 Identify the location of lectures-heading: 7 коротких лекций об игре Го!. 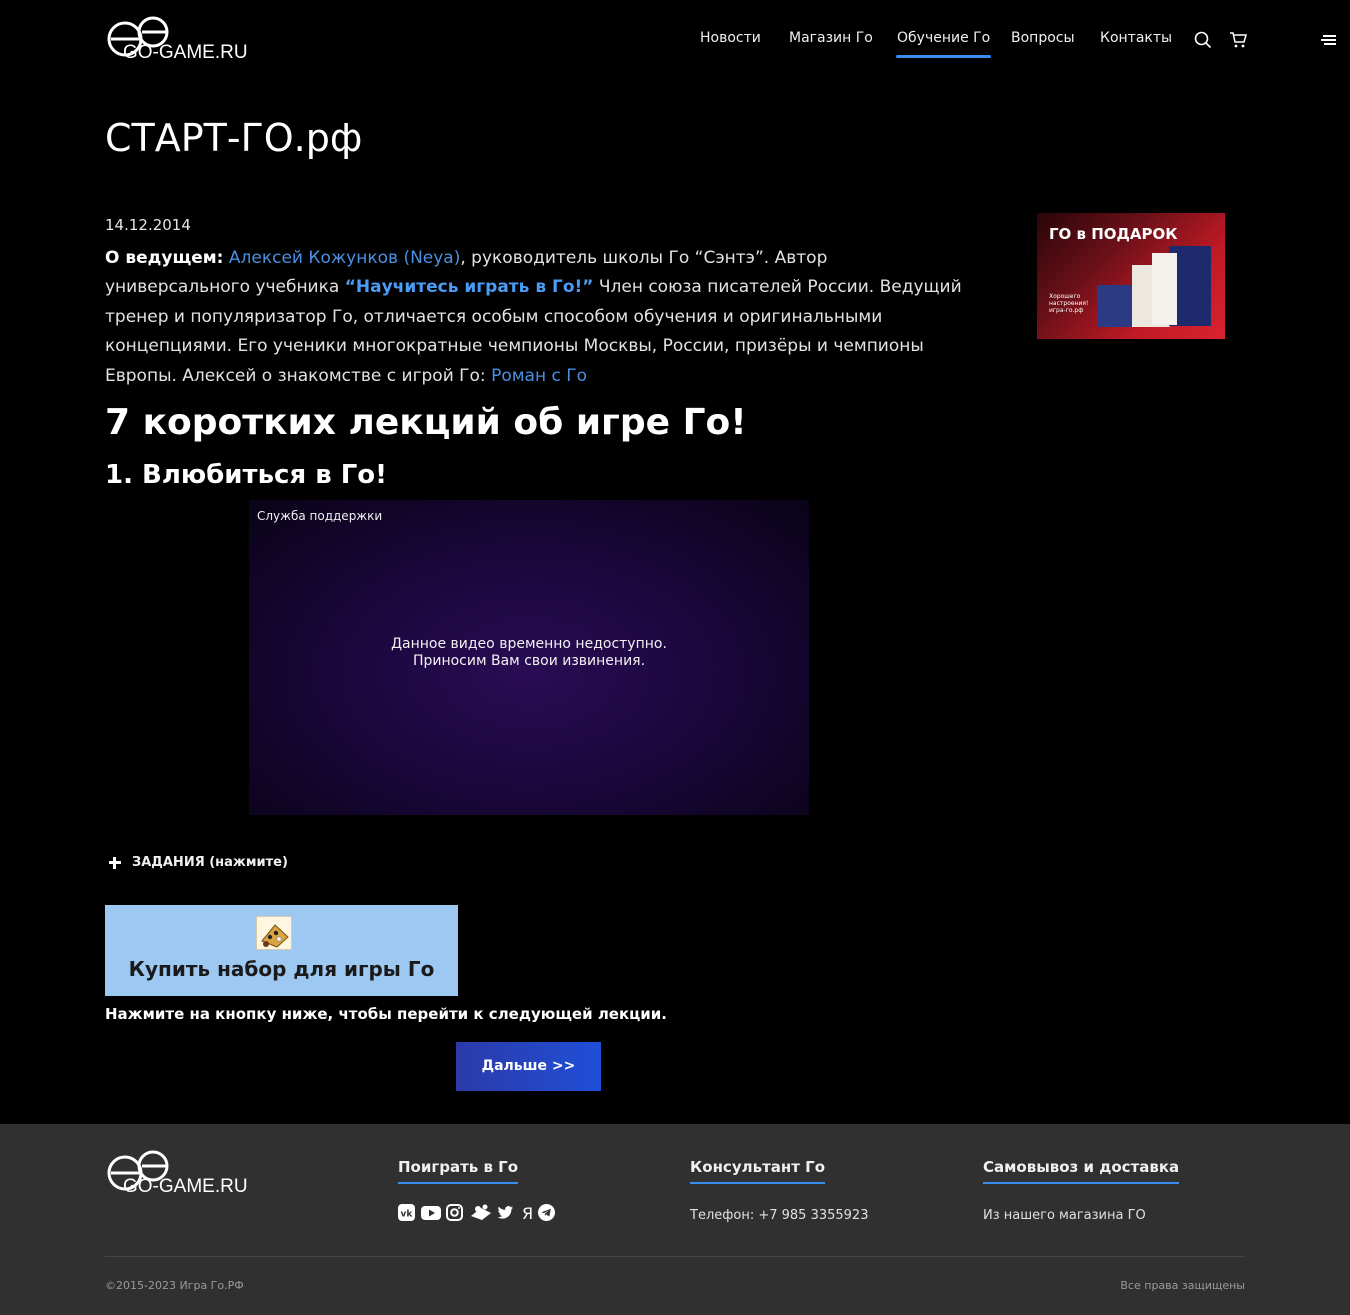
(426, 422).